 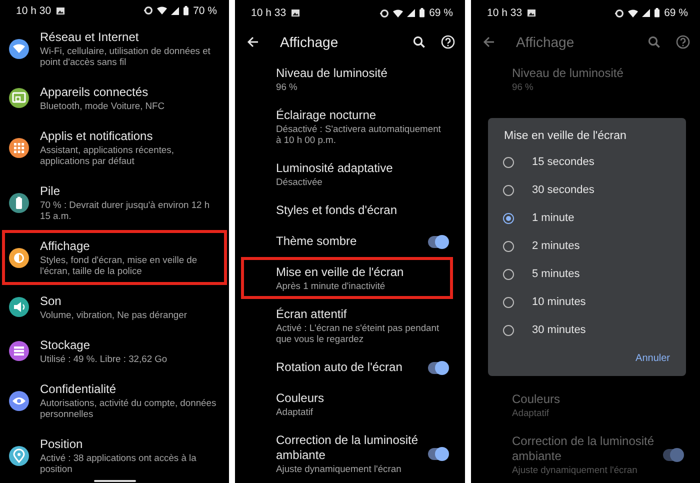 I want to click on item-subtitle: Désactivé : S'activera automatiquement à 10 h 00 p.m., so click(x=359, y=134).